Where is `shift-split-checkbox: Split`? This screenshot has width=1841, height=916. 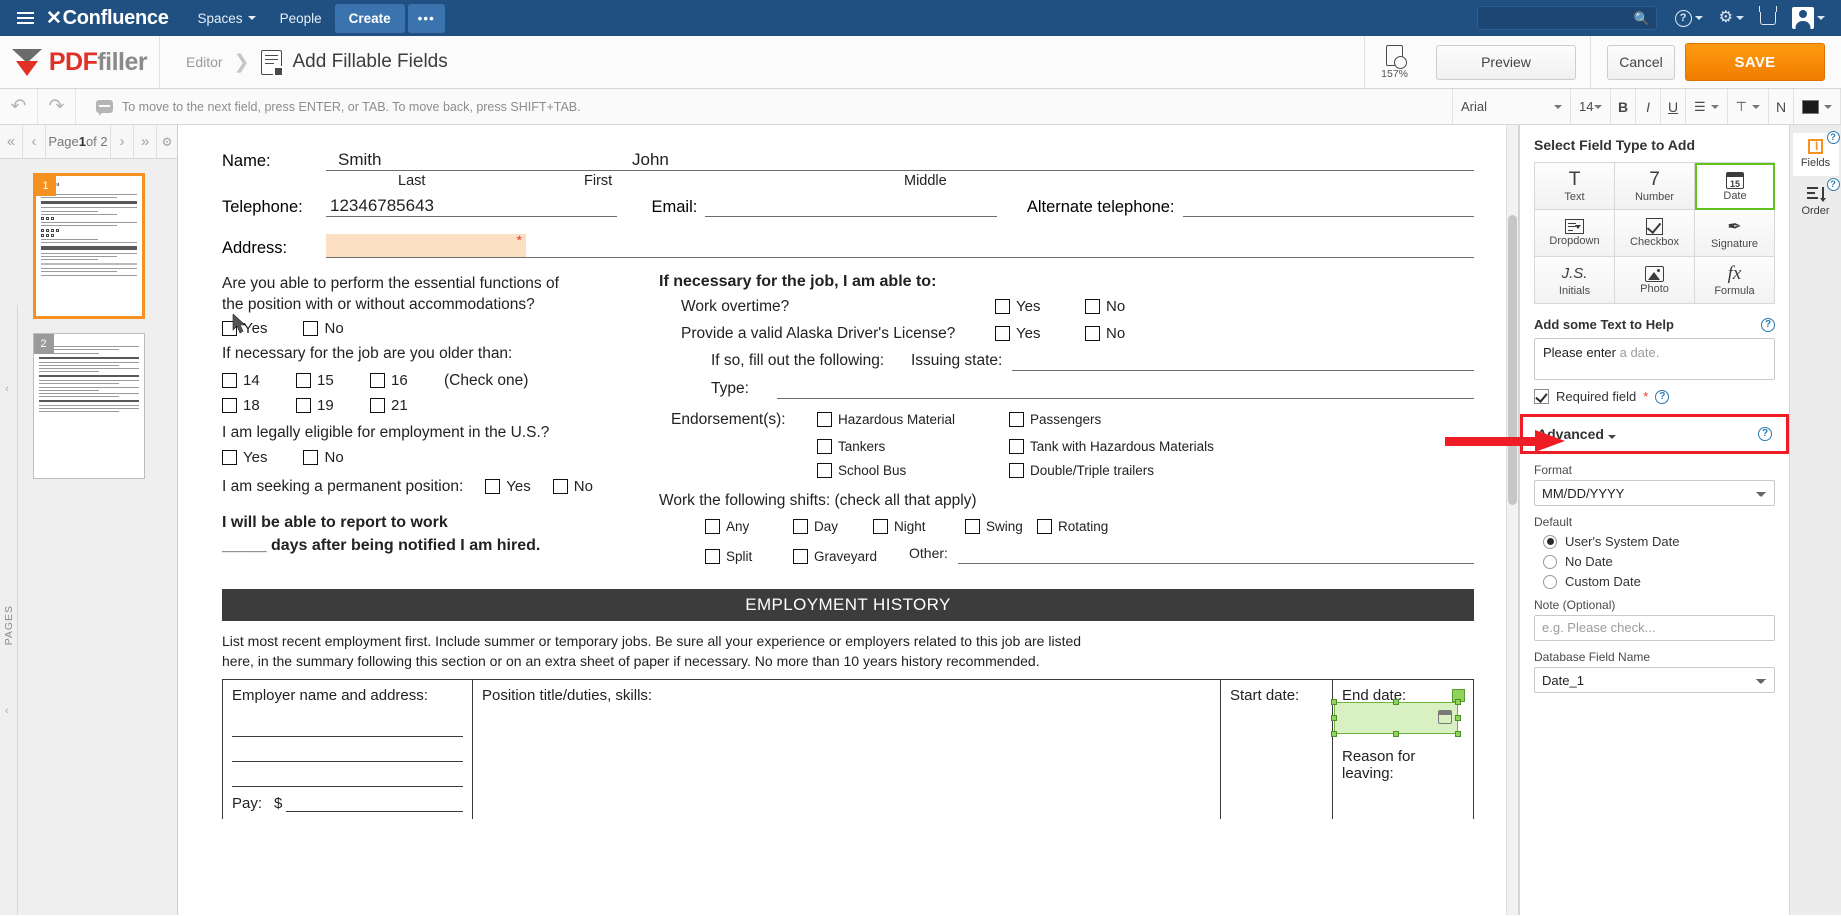
shift-split-checkbox: Split is located at coordinates (749, 556).